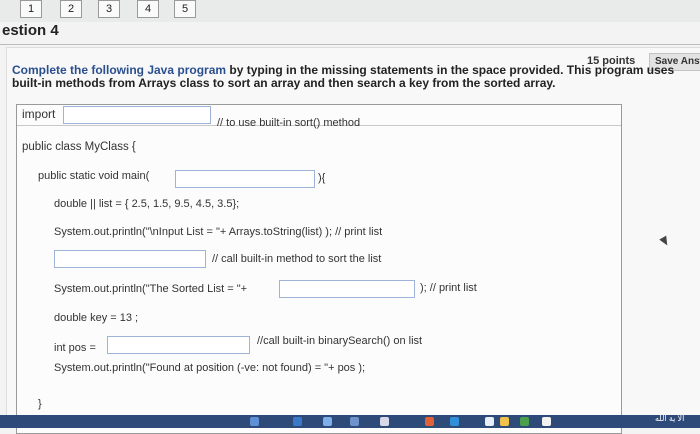  What do you see at coordinates (289, 123) in the screenshot?
I see `import-comment: // to use built-in sort() method` at bounding box center [289, 123].